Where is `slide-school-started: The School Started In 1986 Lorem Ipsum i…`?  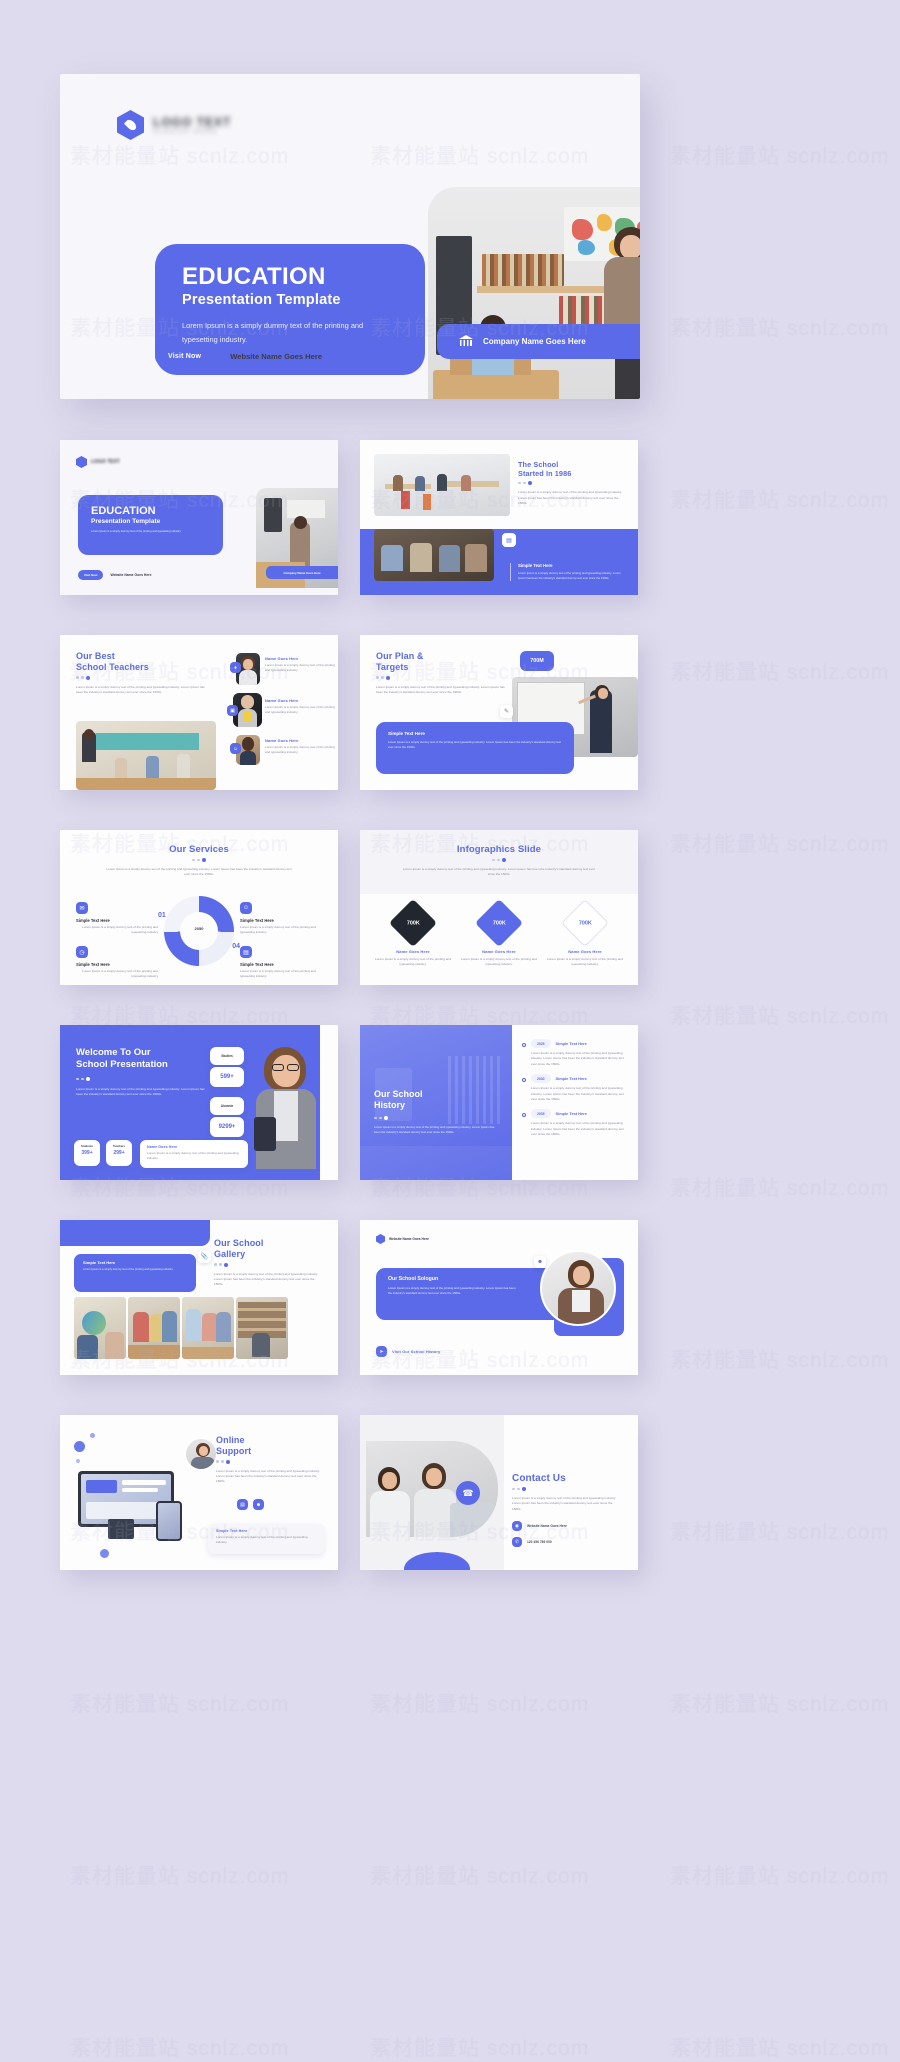 slide-school-started: The School Started In 1986 Lorem Ipsum i… is located at coordinates (499, 517).